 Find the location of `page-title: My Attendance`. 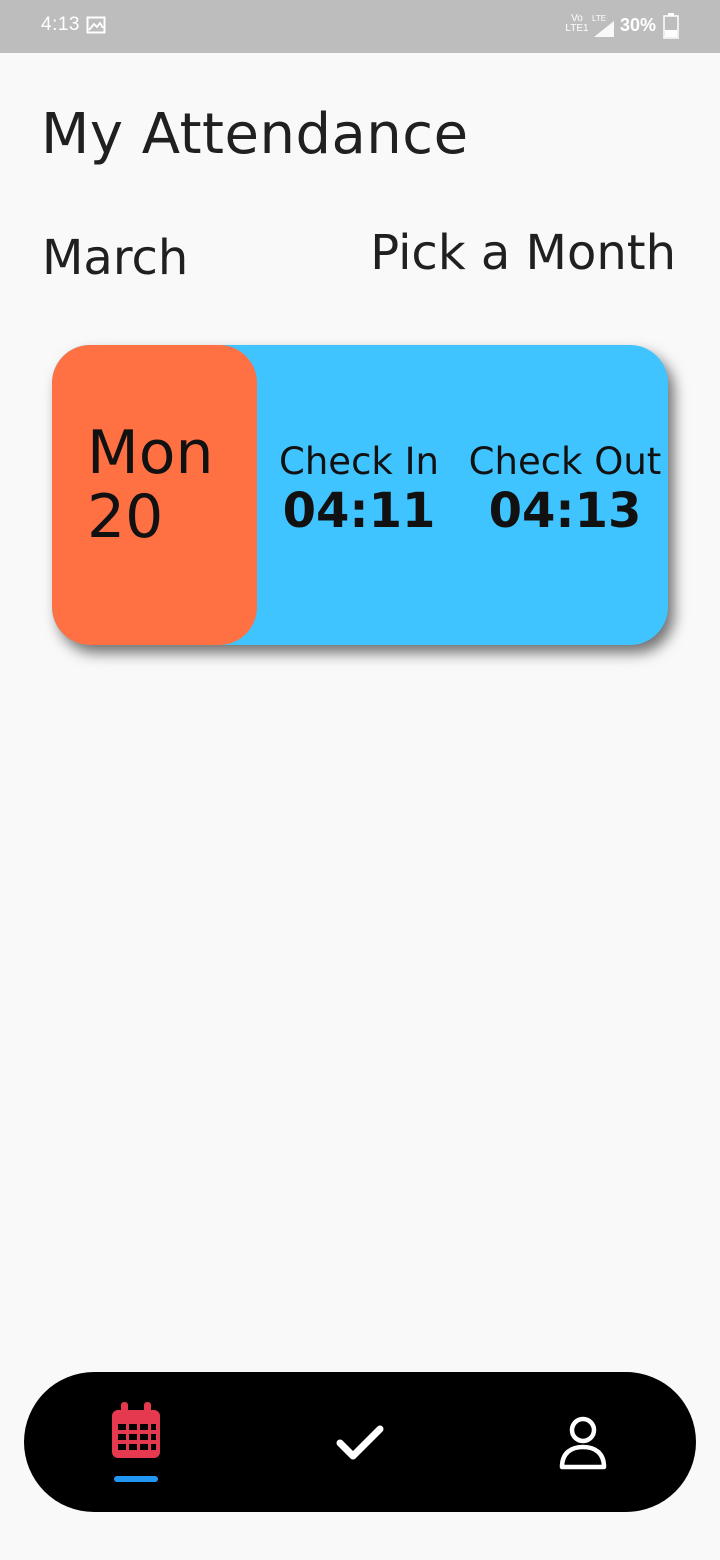

page-title: My Attendance is located at coordinates (255, 134).